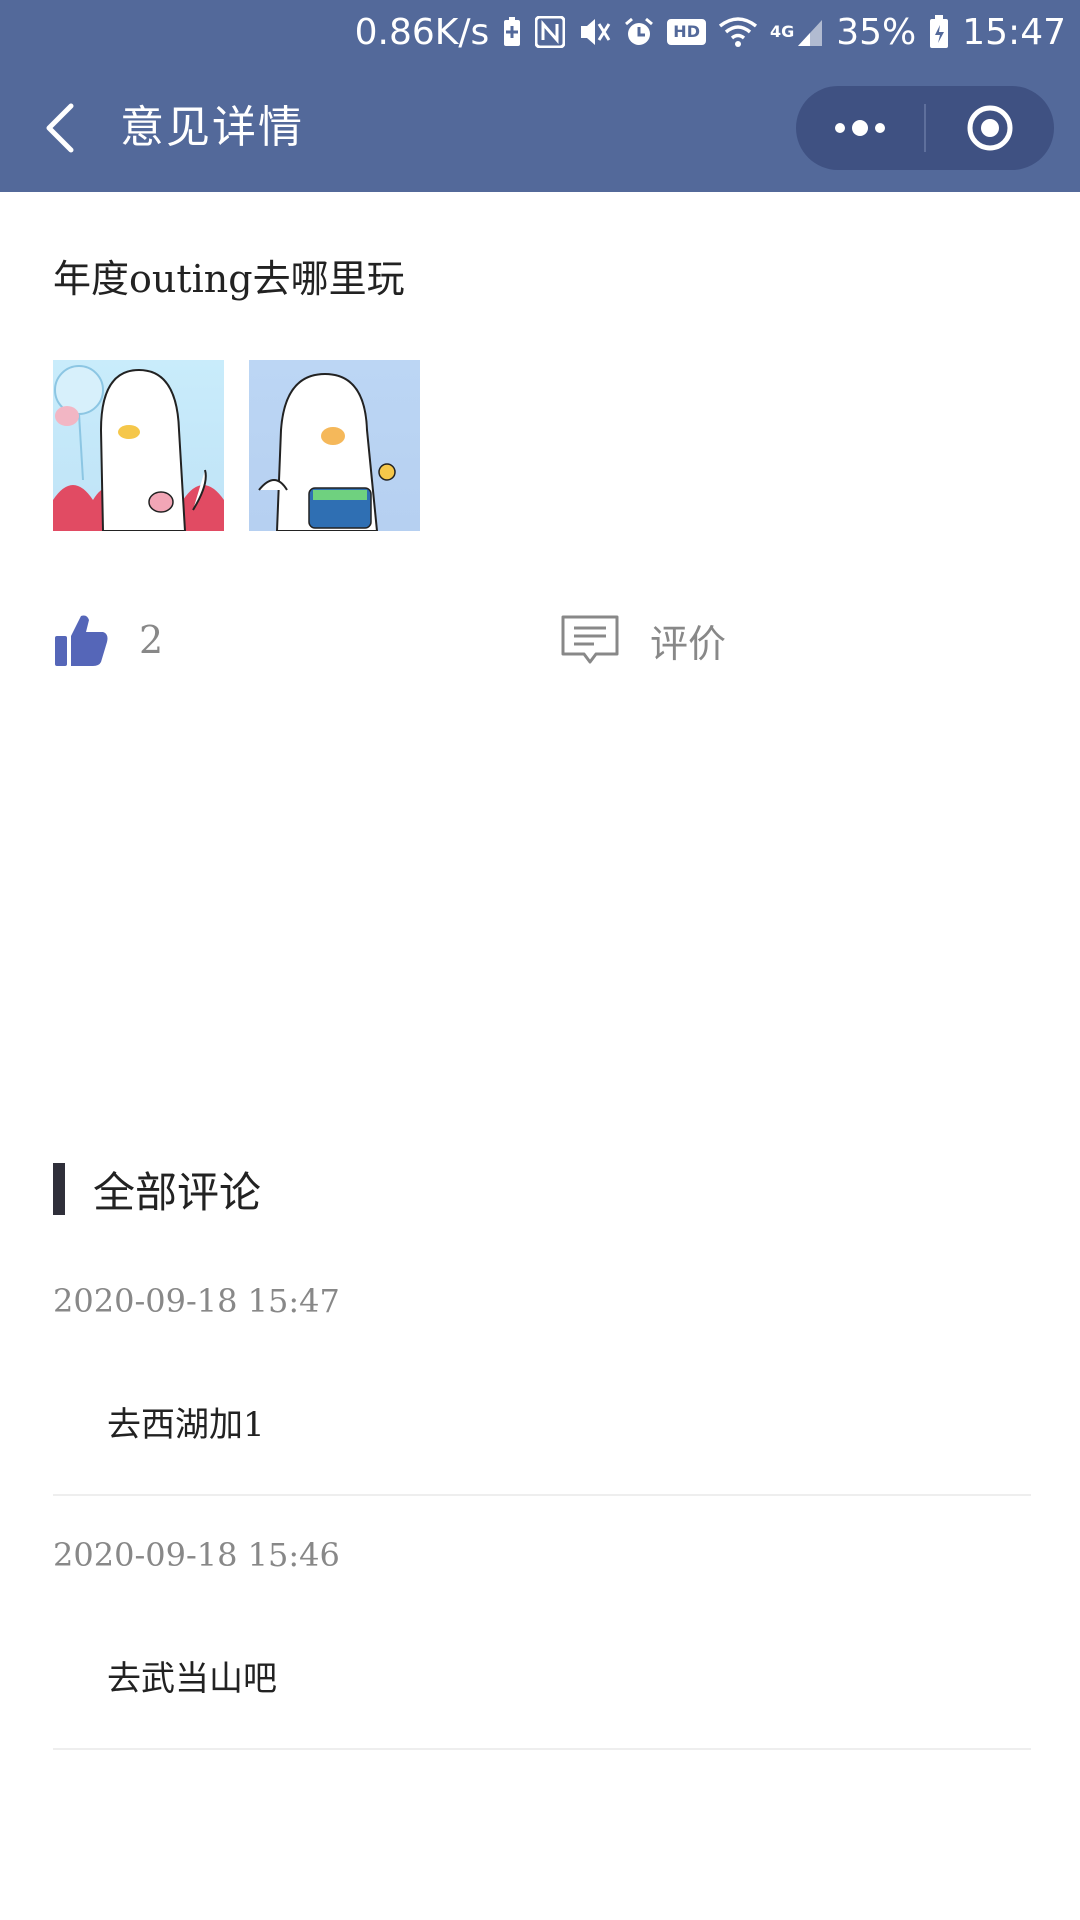 The height and width of the screenshot is (1920, 1080). I want to click on page-title: 意见详情, so click(212, 127).